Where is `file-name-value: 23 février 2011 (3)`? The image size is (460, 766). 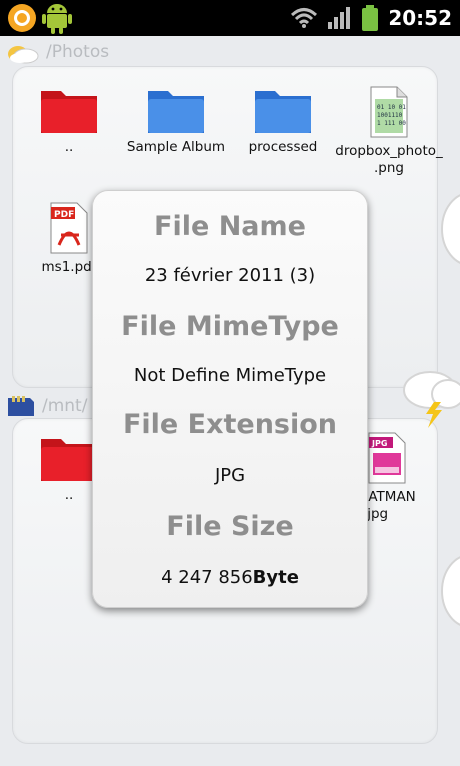 file-name-value: 23 février 2011 (3) is located at coordinates (230, 275).